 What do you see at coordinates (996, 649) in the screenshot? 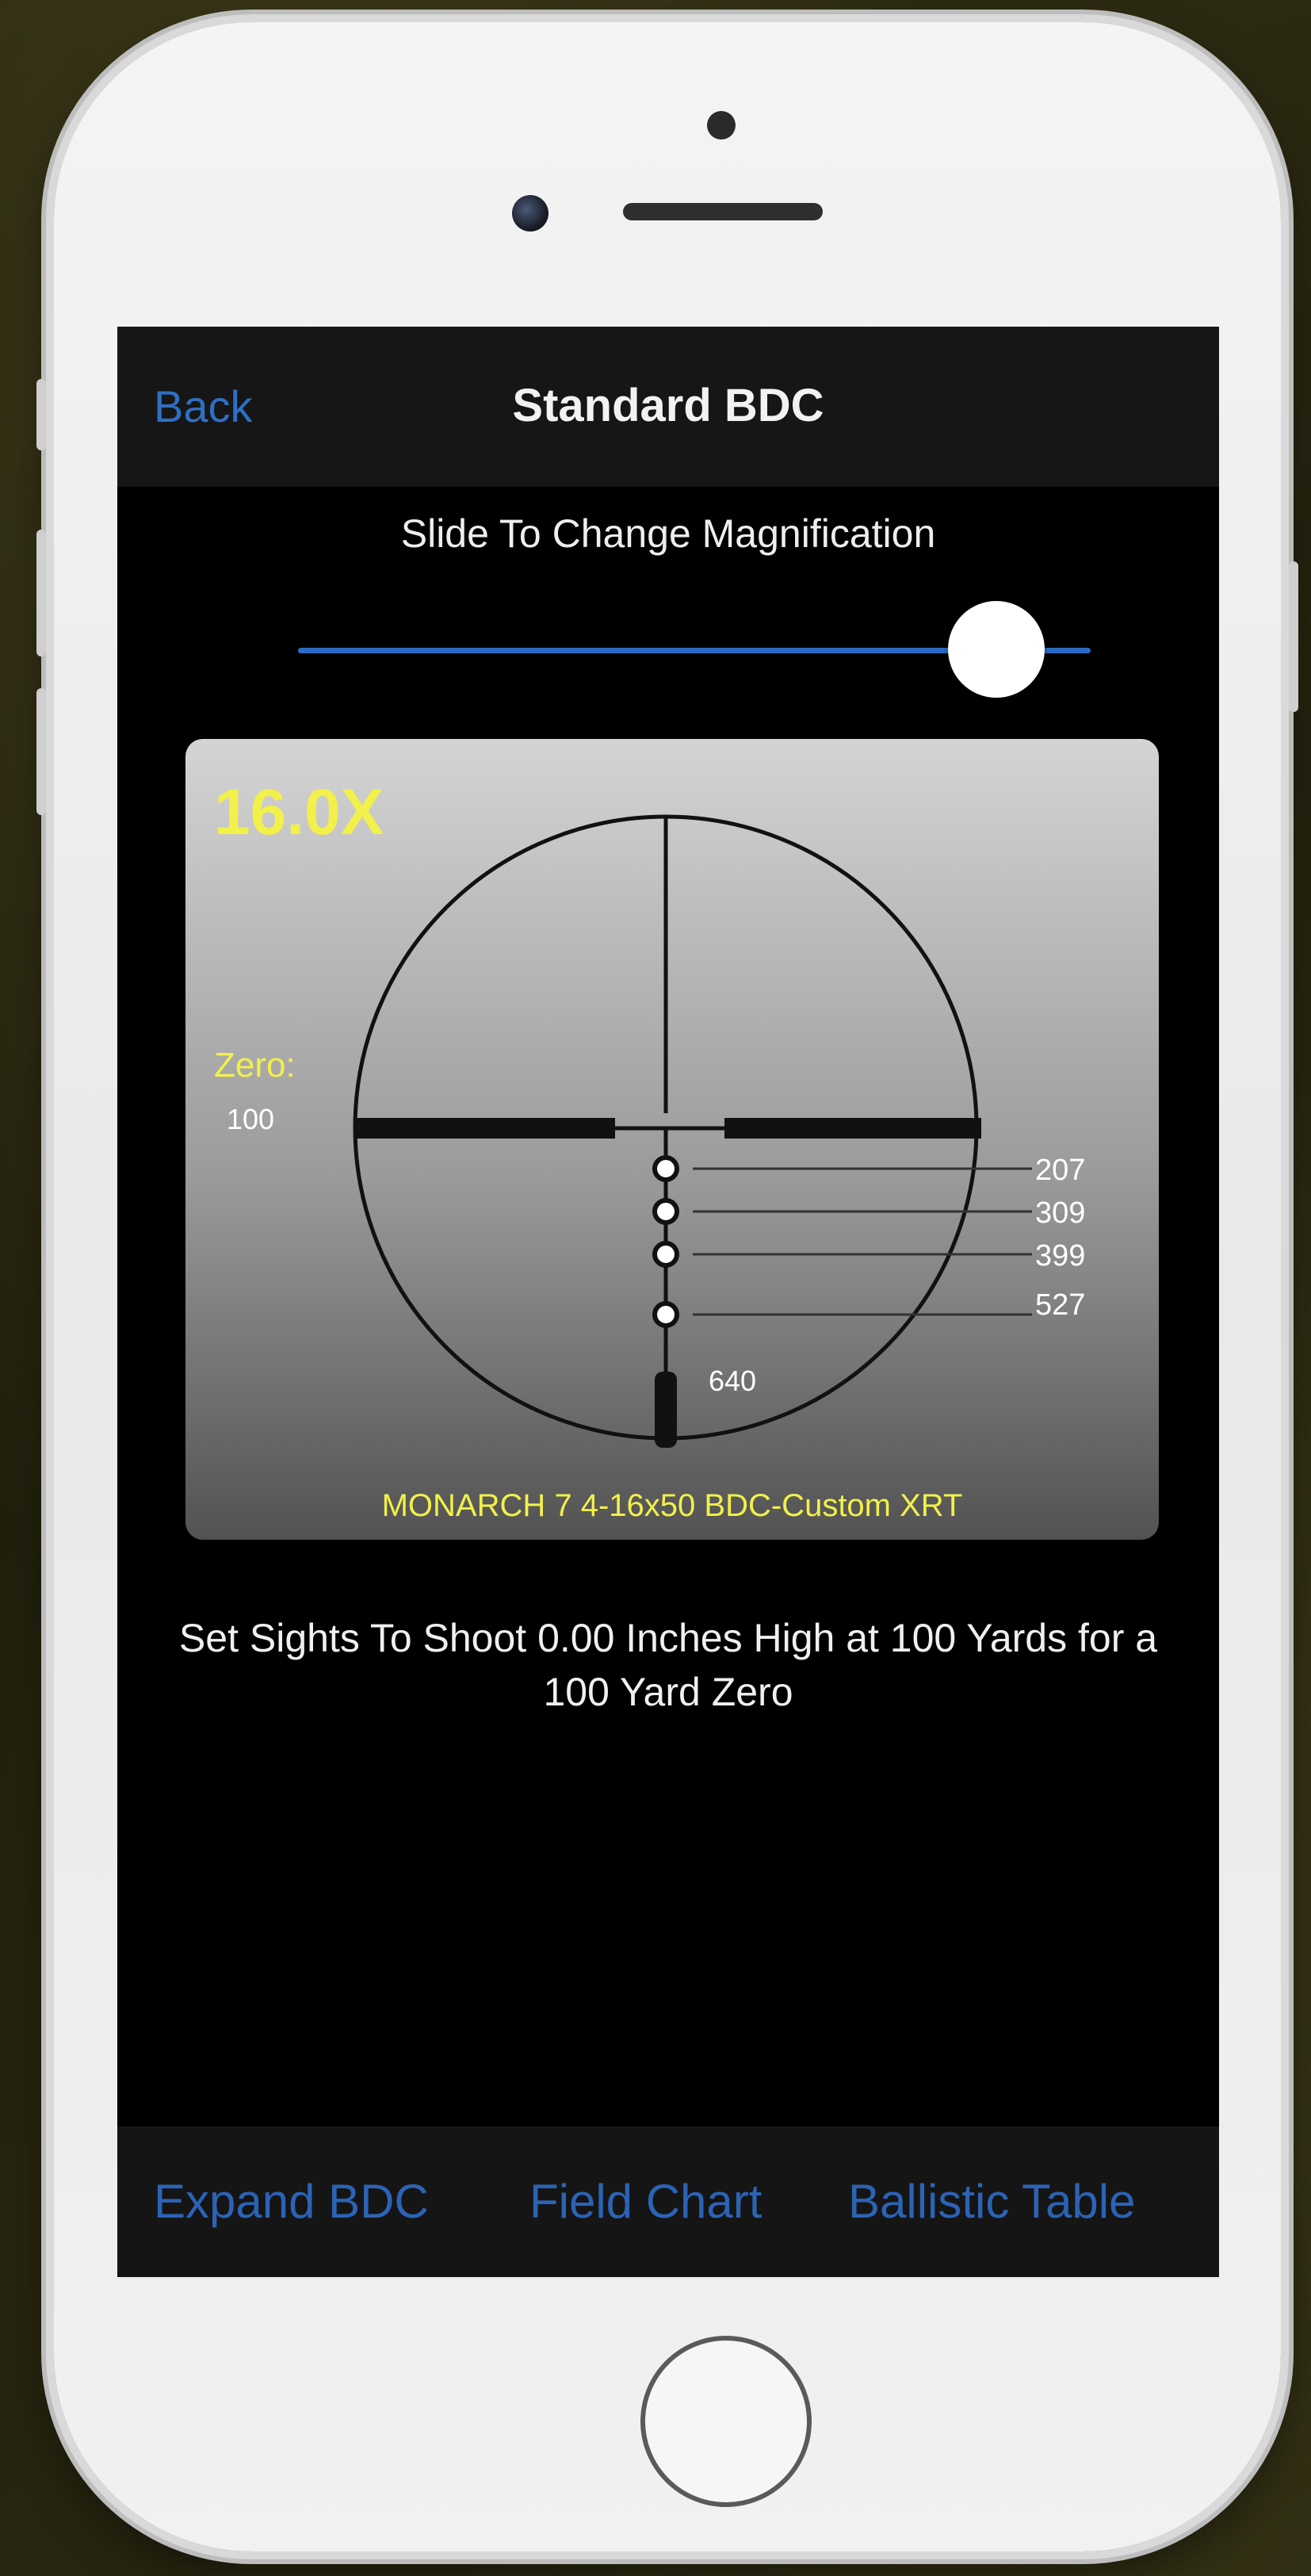
I see `magnification-slider-thumb` at bounding box center [996, 649].